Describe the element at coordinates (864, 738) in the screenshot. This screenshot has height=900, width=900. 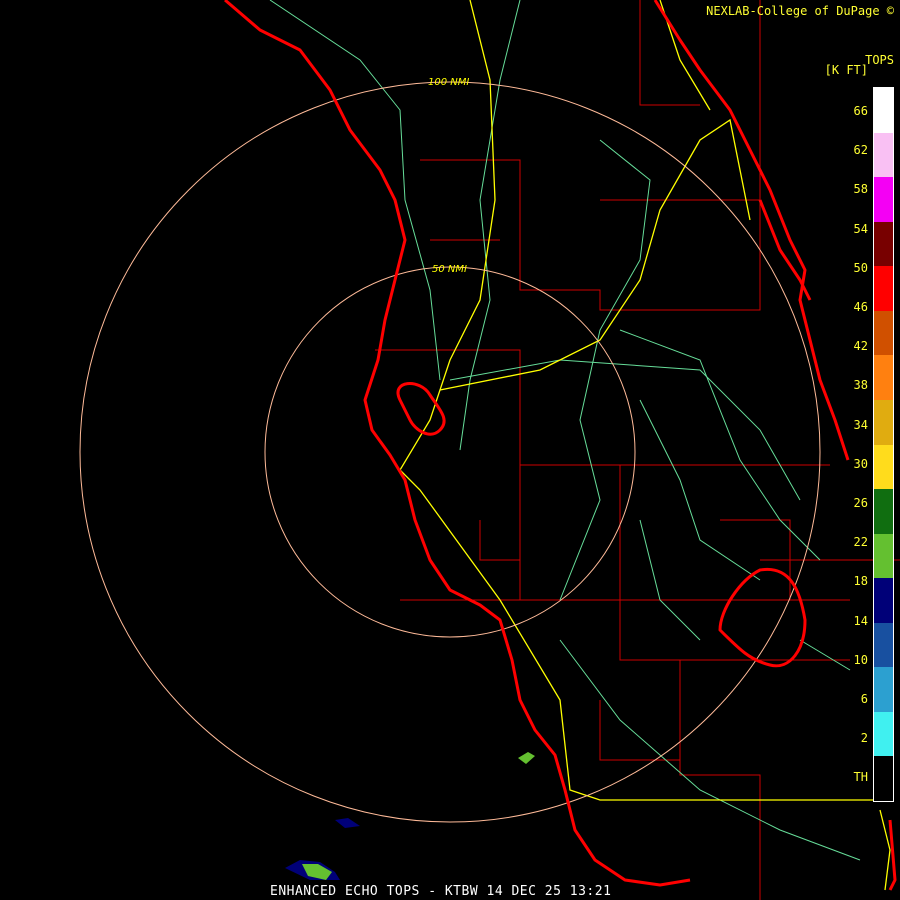
I see `scale-label: 2` at that location.